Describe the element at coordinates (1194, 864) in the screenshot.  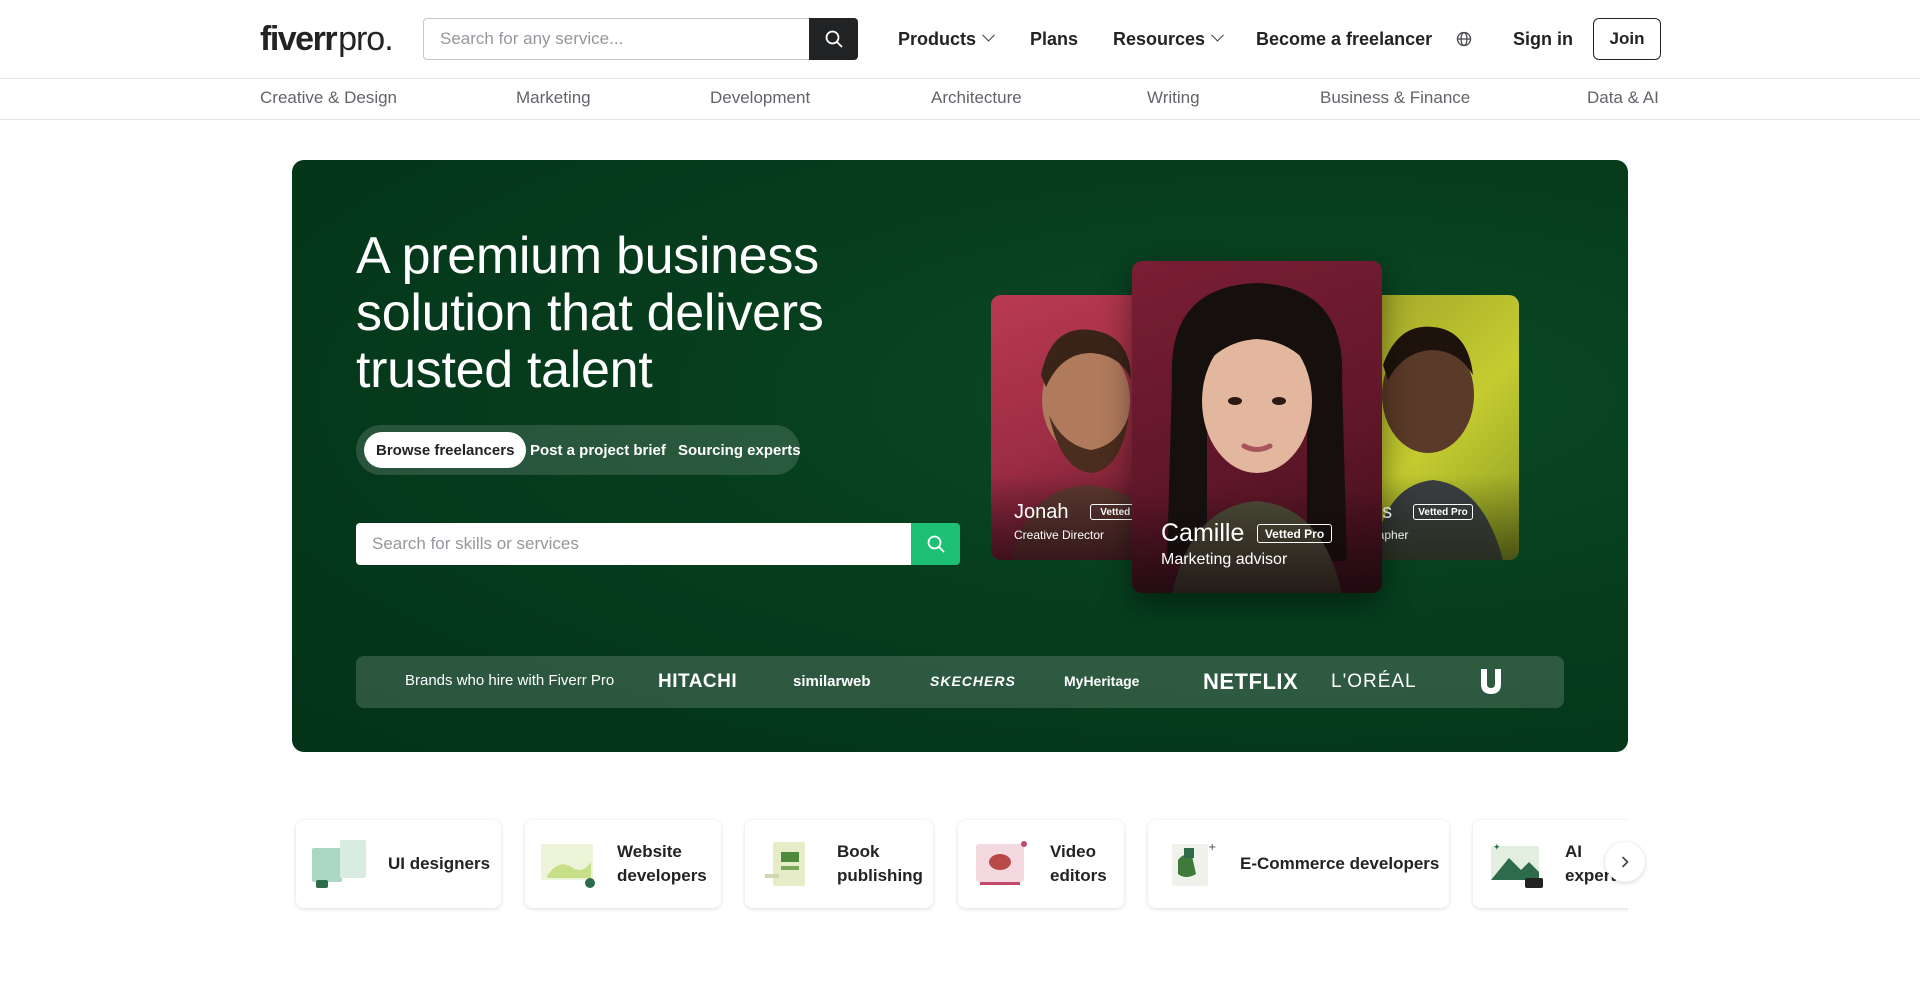
I see `ecommerce-developers-icon: +` at that location.